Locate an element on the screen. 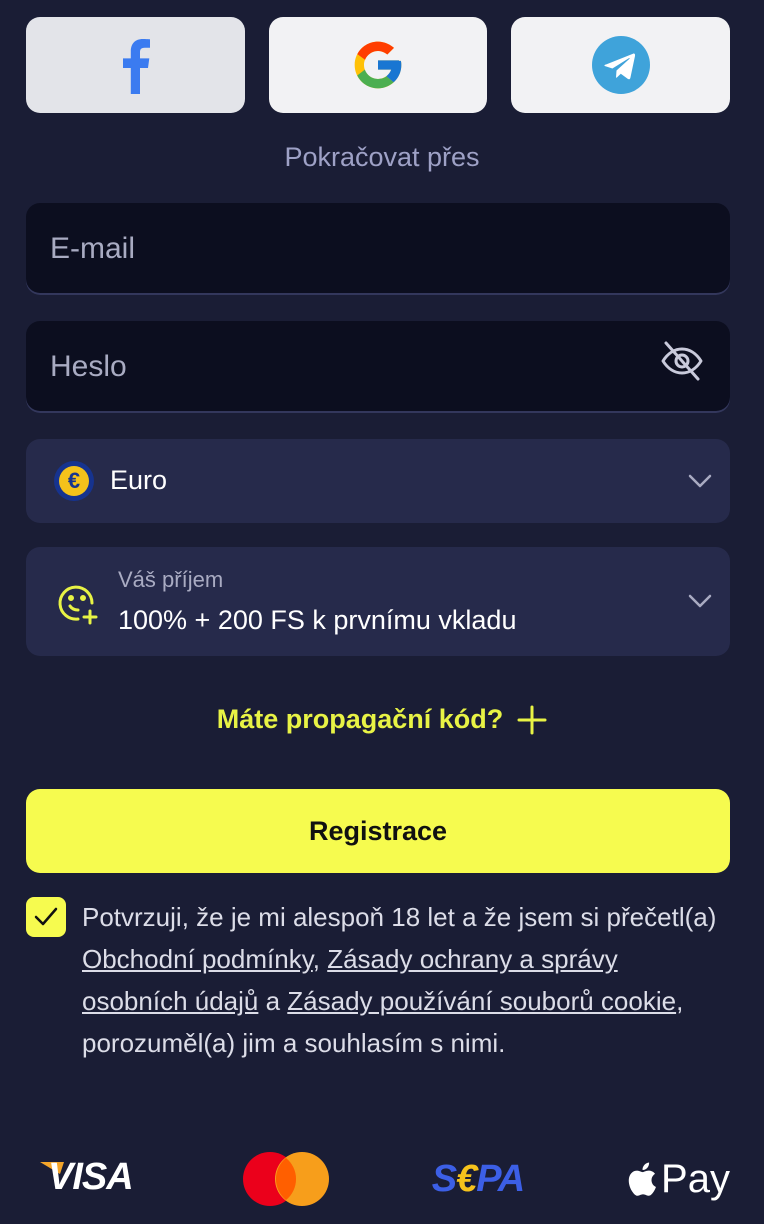  bonus-caption: Váš příjem is located at coordinates (171, 579).